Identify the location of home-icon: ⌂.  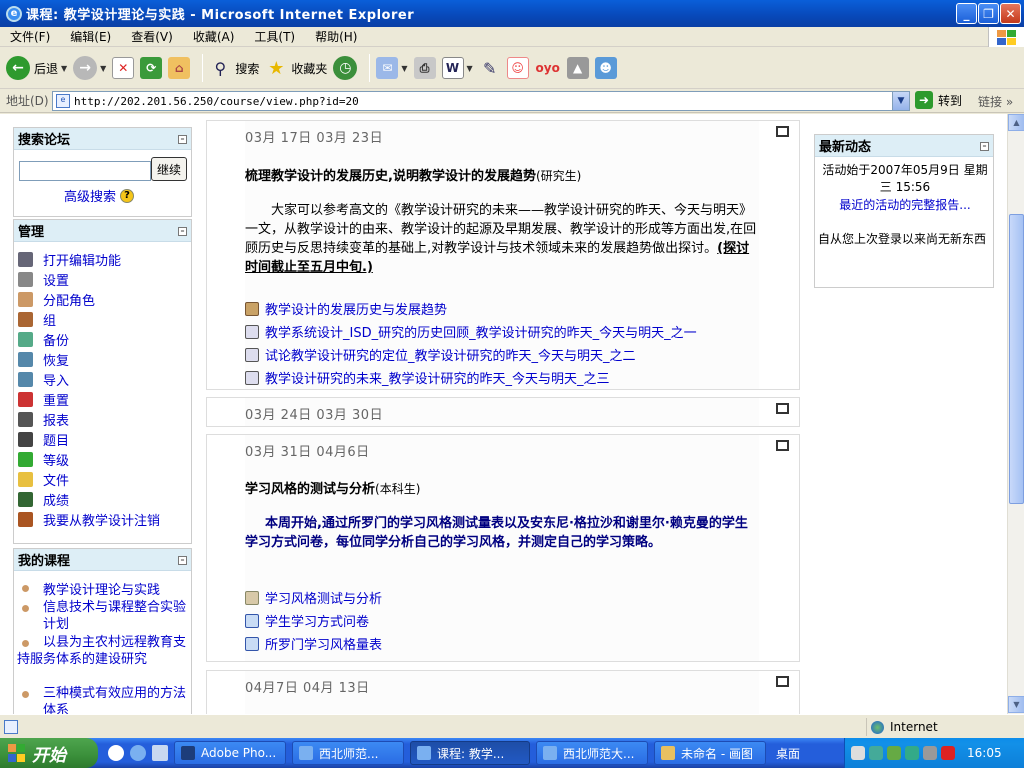
(179, 68).